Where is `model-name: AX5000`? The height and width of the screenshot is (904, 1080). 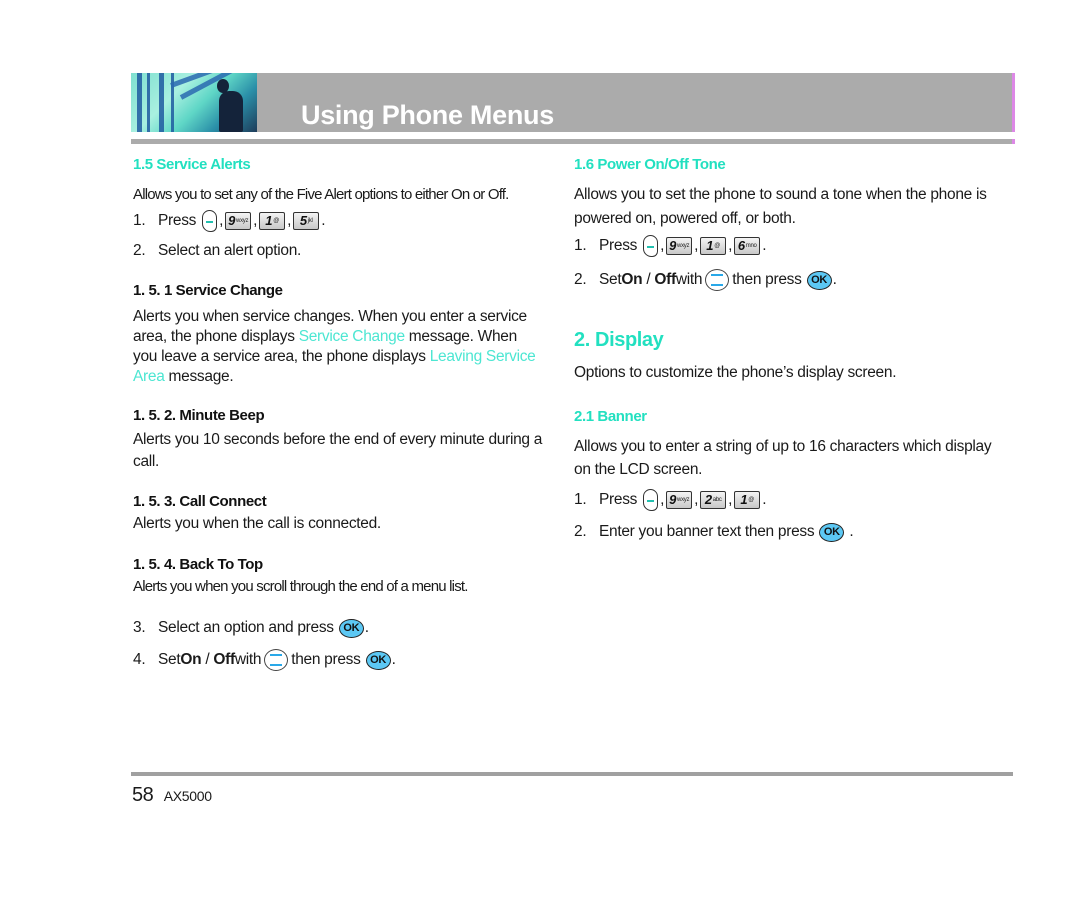
model-name: AX5000 is located at coordinates (187, 796).